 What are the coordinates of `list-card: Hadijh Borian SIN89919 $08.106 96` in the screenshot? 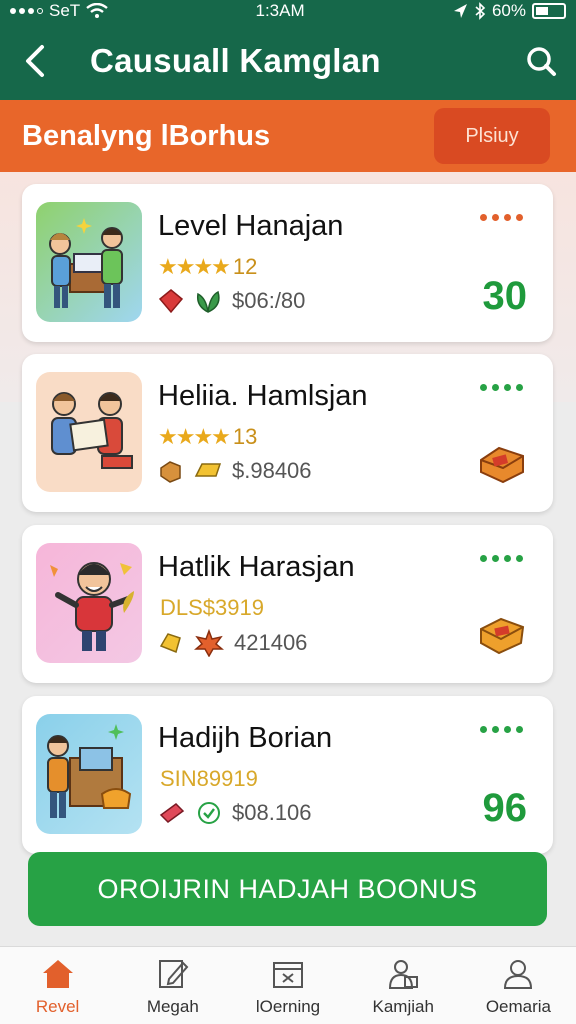 It's located at (287, 775).